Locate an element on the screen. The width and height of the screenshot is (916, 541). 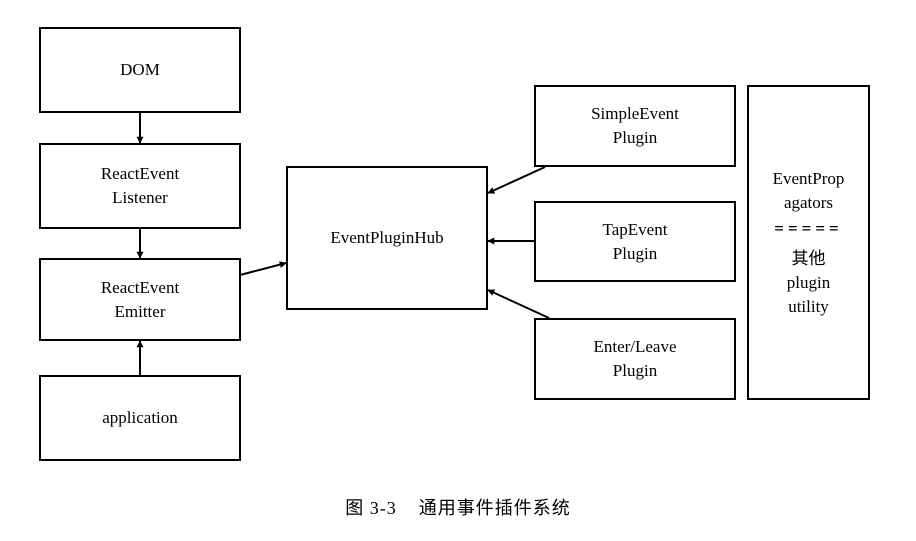
utility-label-line2: agators is located at coordinates (808, 202).